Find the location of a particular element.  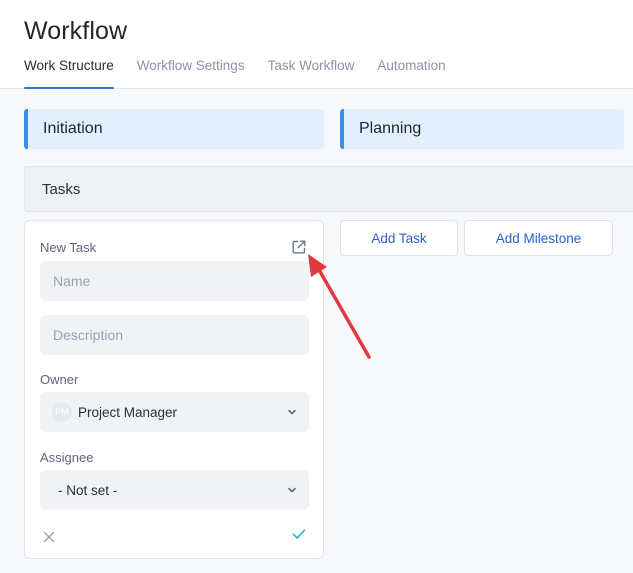

task-name-input is located at coordinates (174, 281).